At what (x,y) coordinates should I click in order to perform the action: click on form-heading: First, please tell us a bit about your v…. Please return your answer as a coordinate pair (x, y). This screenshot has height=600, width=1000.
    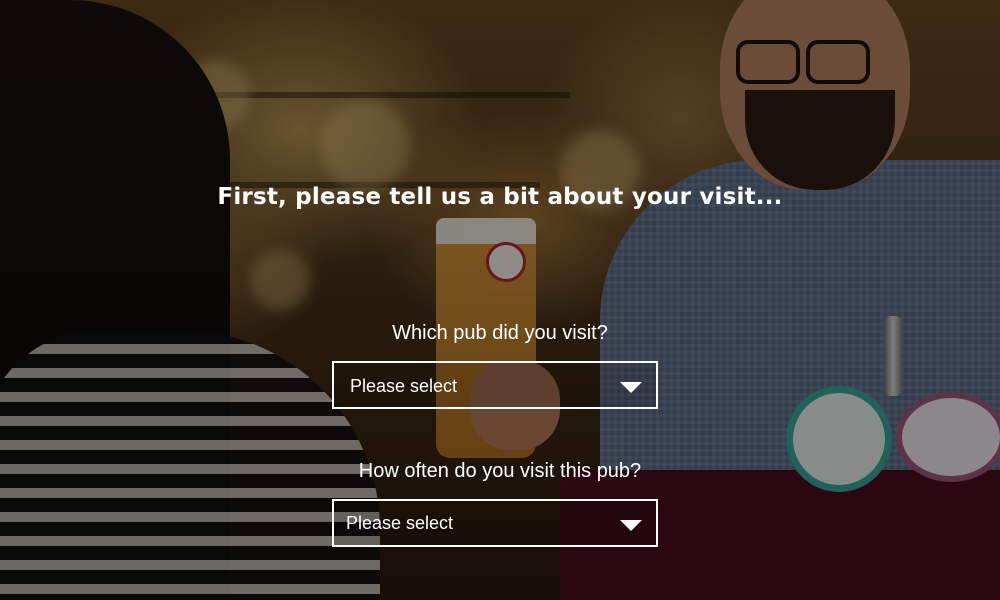
    Looking at the image, I should click on (500, 197).